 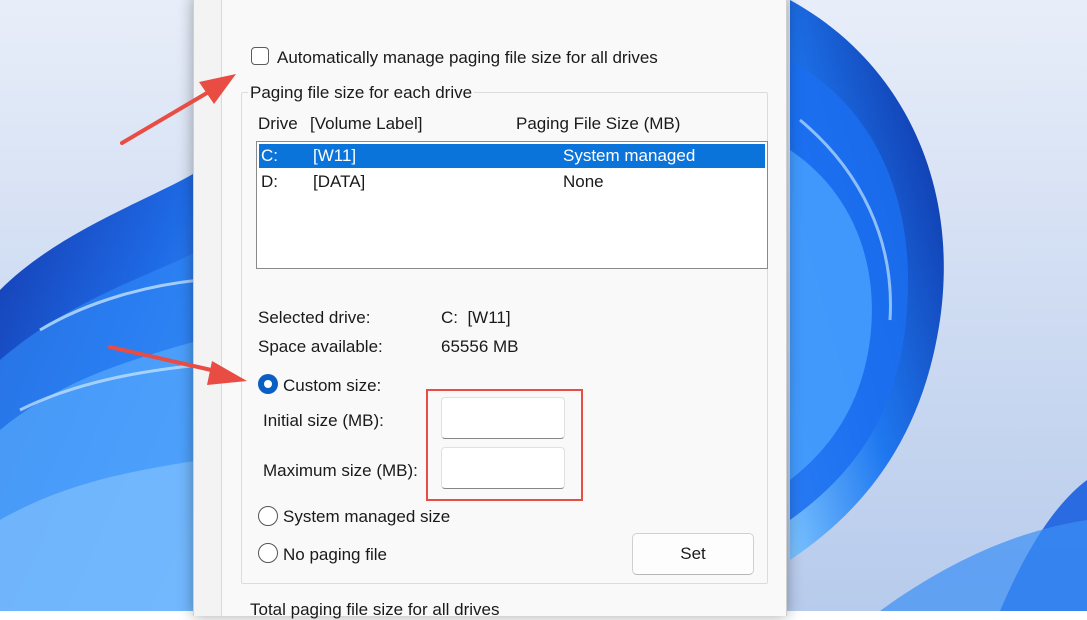 I want to click on no-paging-radio, so click(x=268, y=553).